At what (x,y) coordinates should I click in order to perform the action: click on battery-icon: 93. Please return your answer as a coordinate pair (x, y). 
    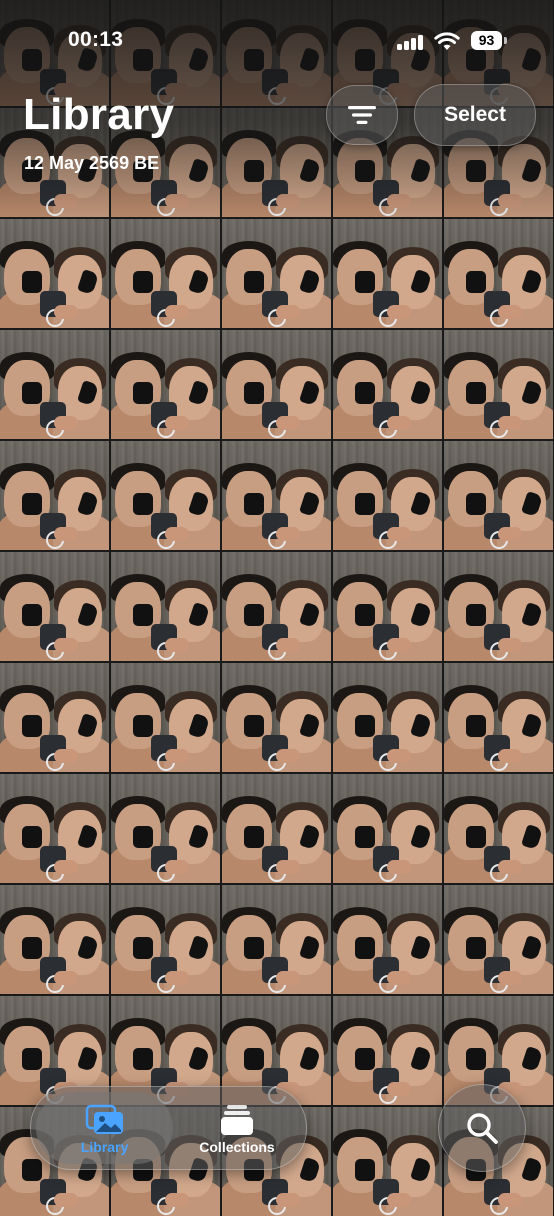
    Looking at the image, I should click on (489, 41).